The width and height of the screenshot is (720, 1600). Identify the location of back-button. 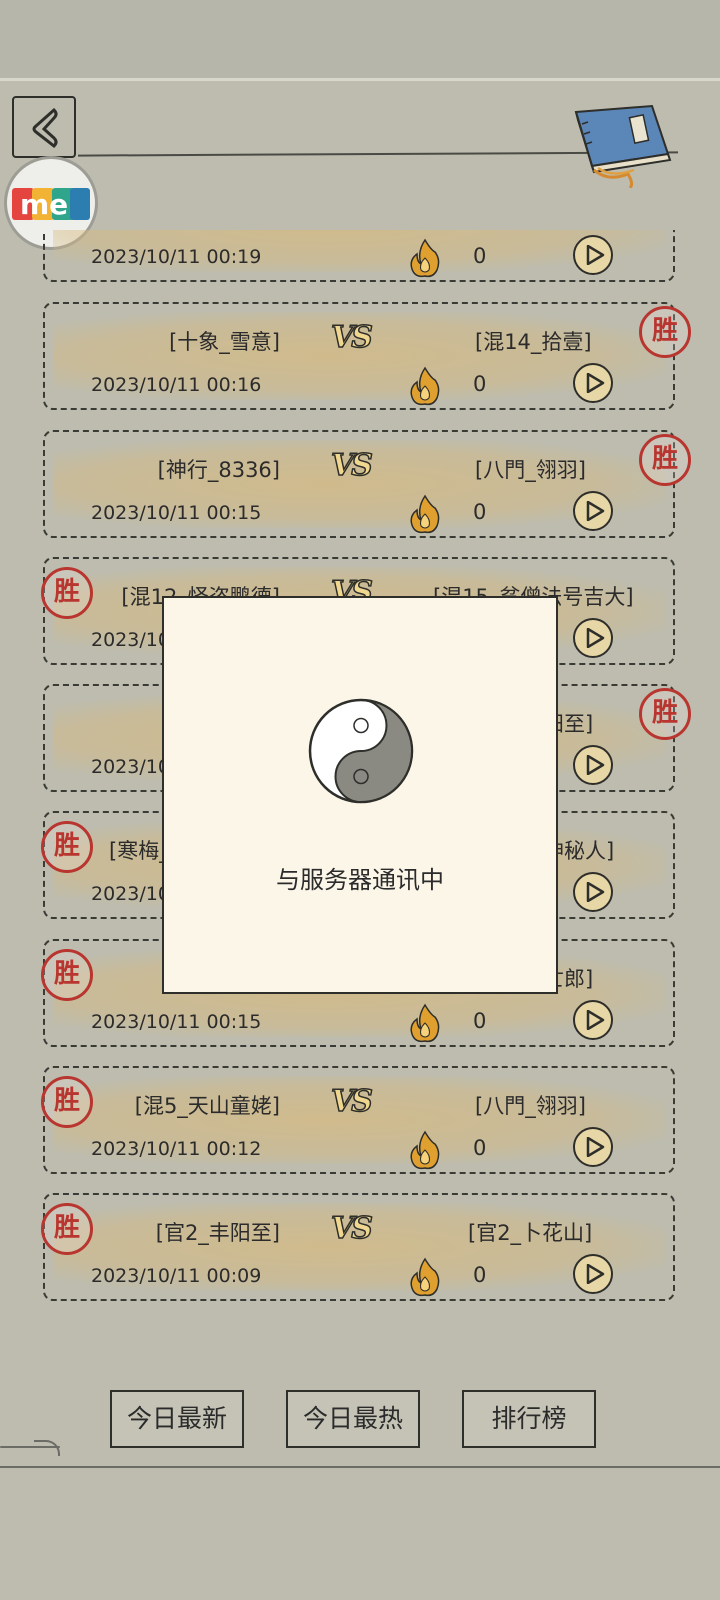
(44, 127).